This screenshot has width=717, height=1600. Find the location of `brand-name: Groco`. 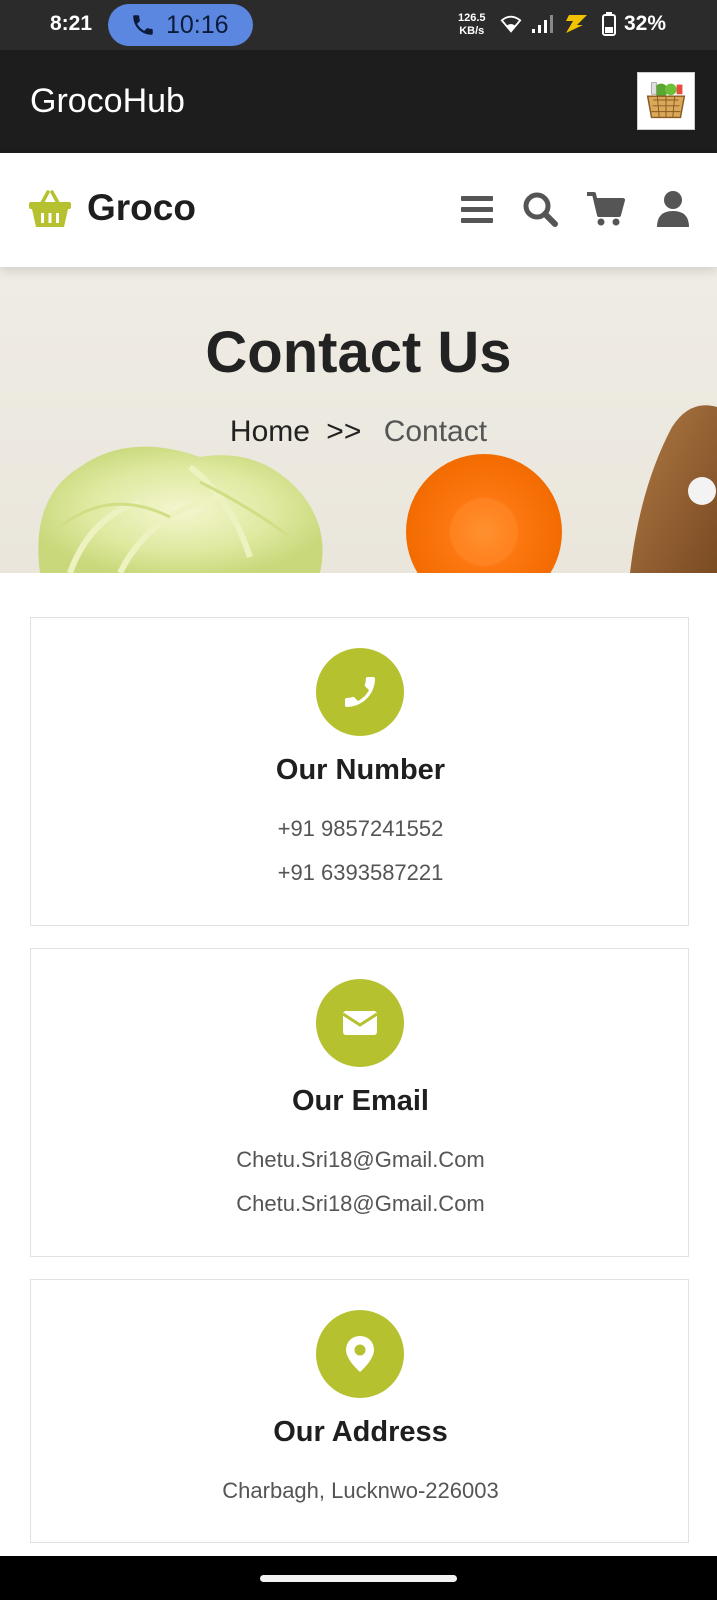

brand-name: Groco is located at coordinates (141, 208).